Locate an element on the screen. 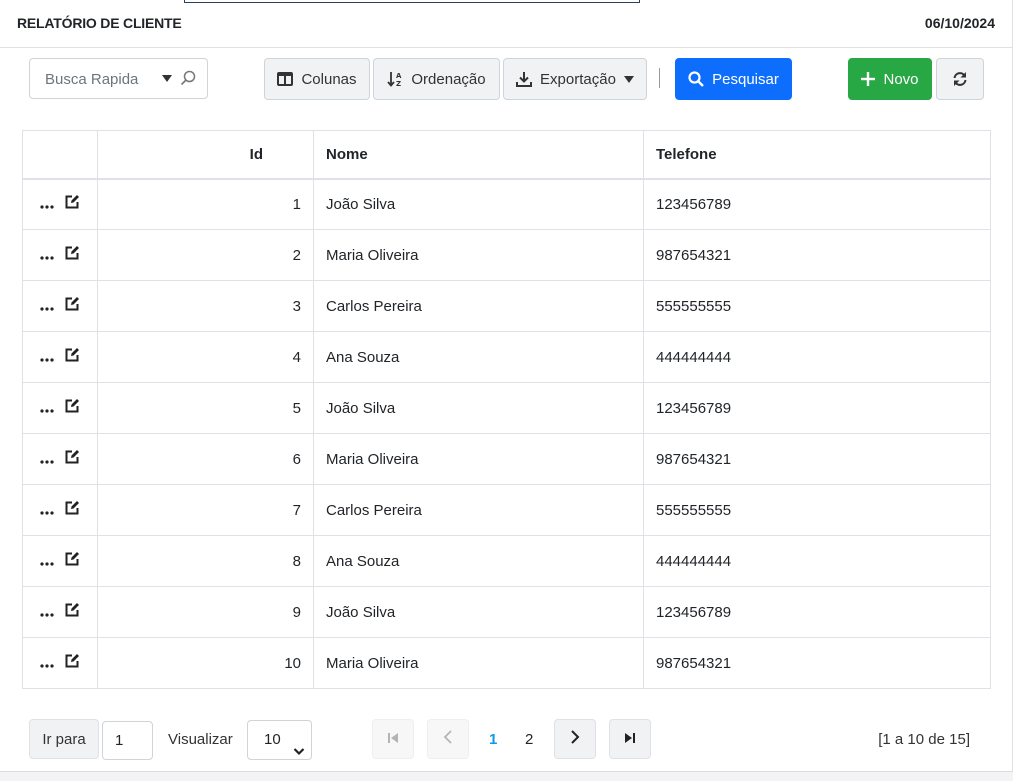 The image size is (1013, 781). cell-id: 8 is located at coordinates (205, 561).